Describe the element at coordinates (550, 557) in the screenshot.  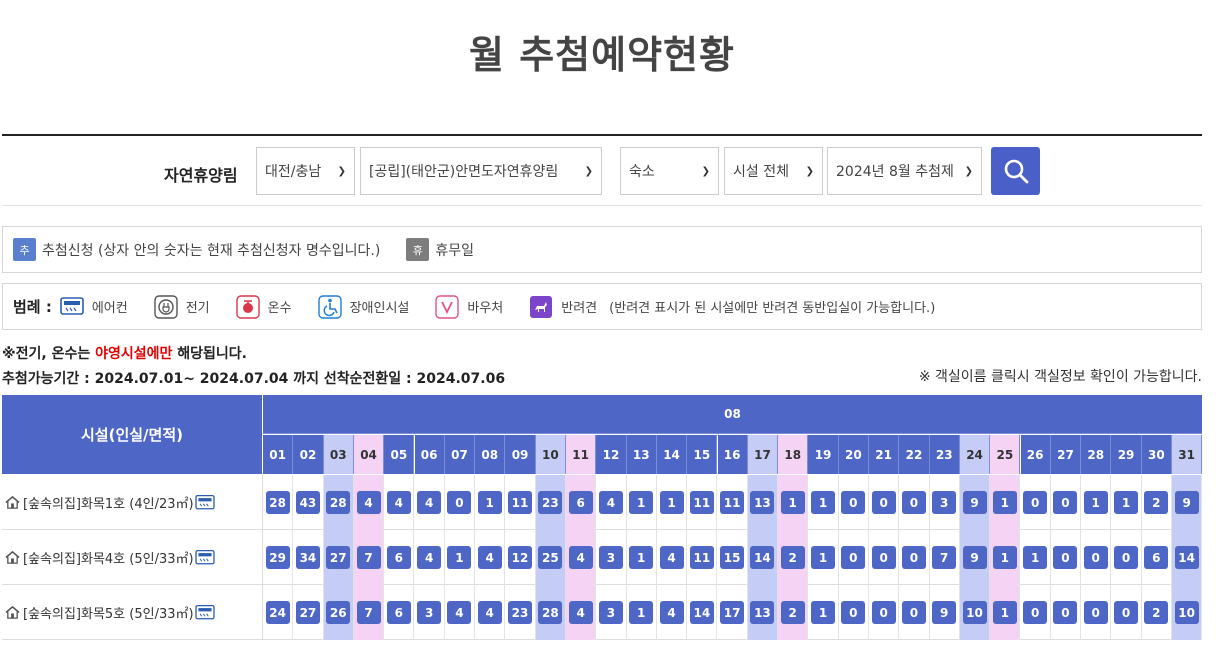
I see `lottery-count-badge: 25` at that location.